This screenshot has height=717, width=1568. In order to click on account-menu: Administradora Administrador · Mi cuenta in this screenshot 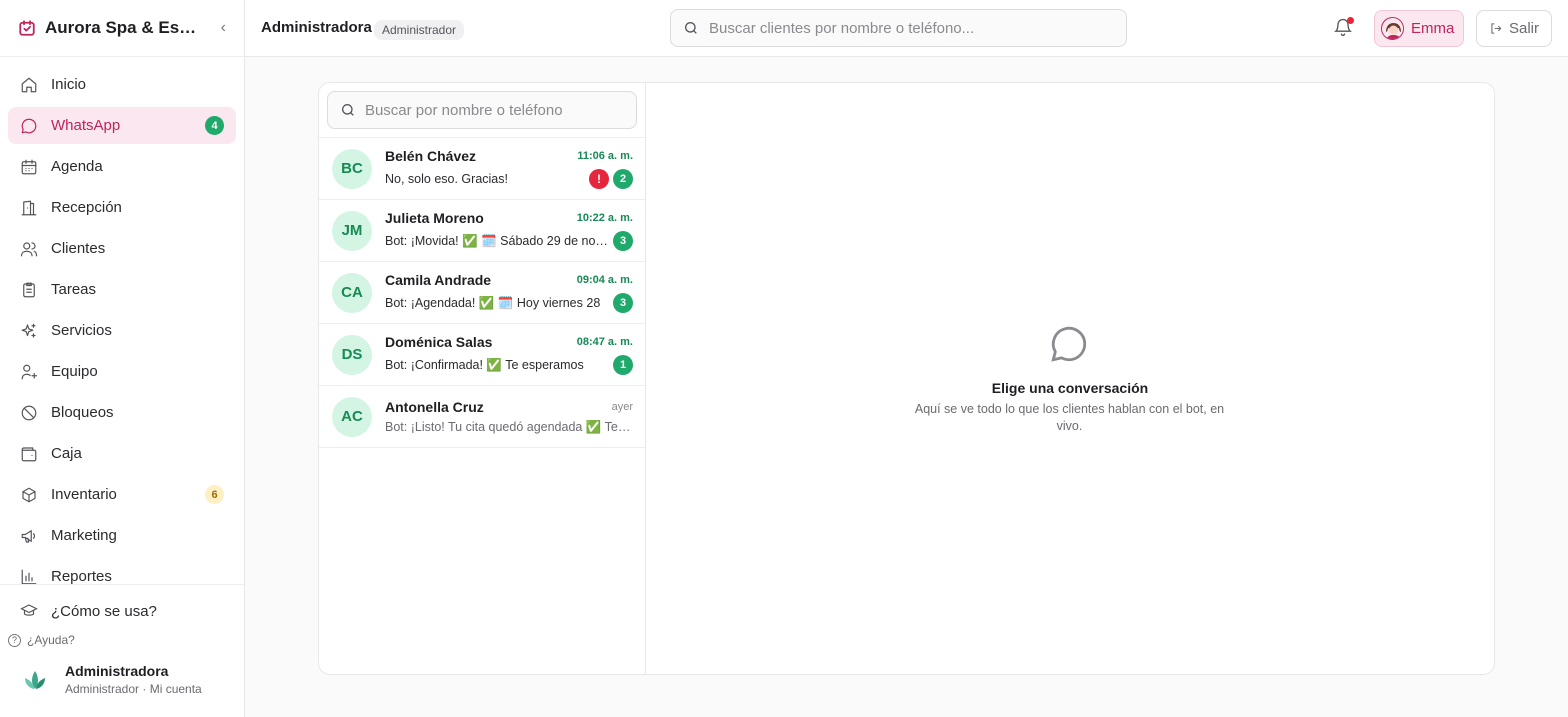, I will do `click(122, 679)`.